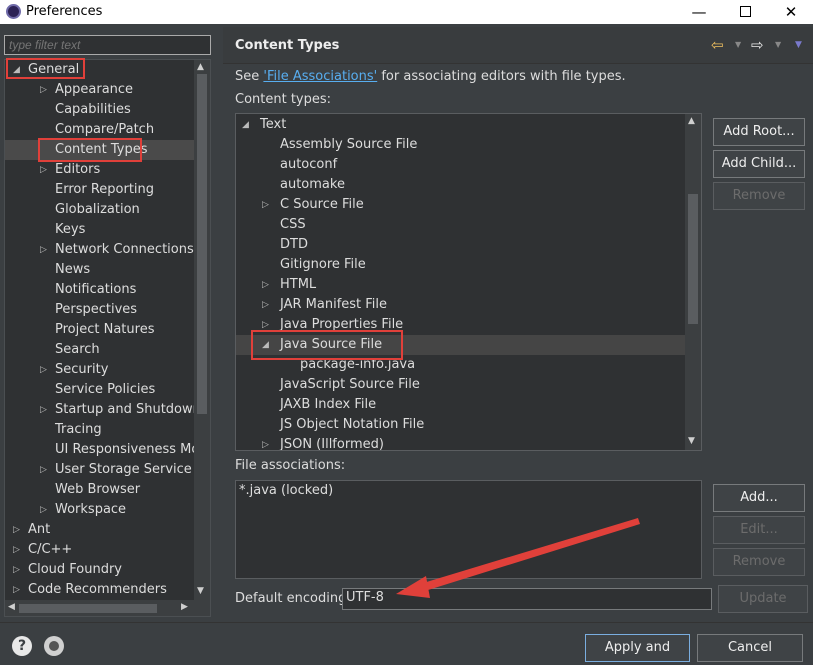 The image size is (813, 665). What do you see at coordinates (54, 646) in the screenshot?
I see `record-icon` at bounding box center [54, 646].